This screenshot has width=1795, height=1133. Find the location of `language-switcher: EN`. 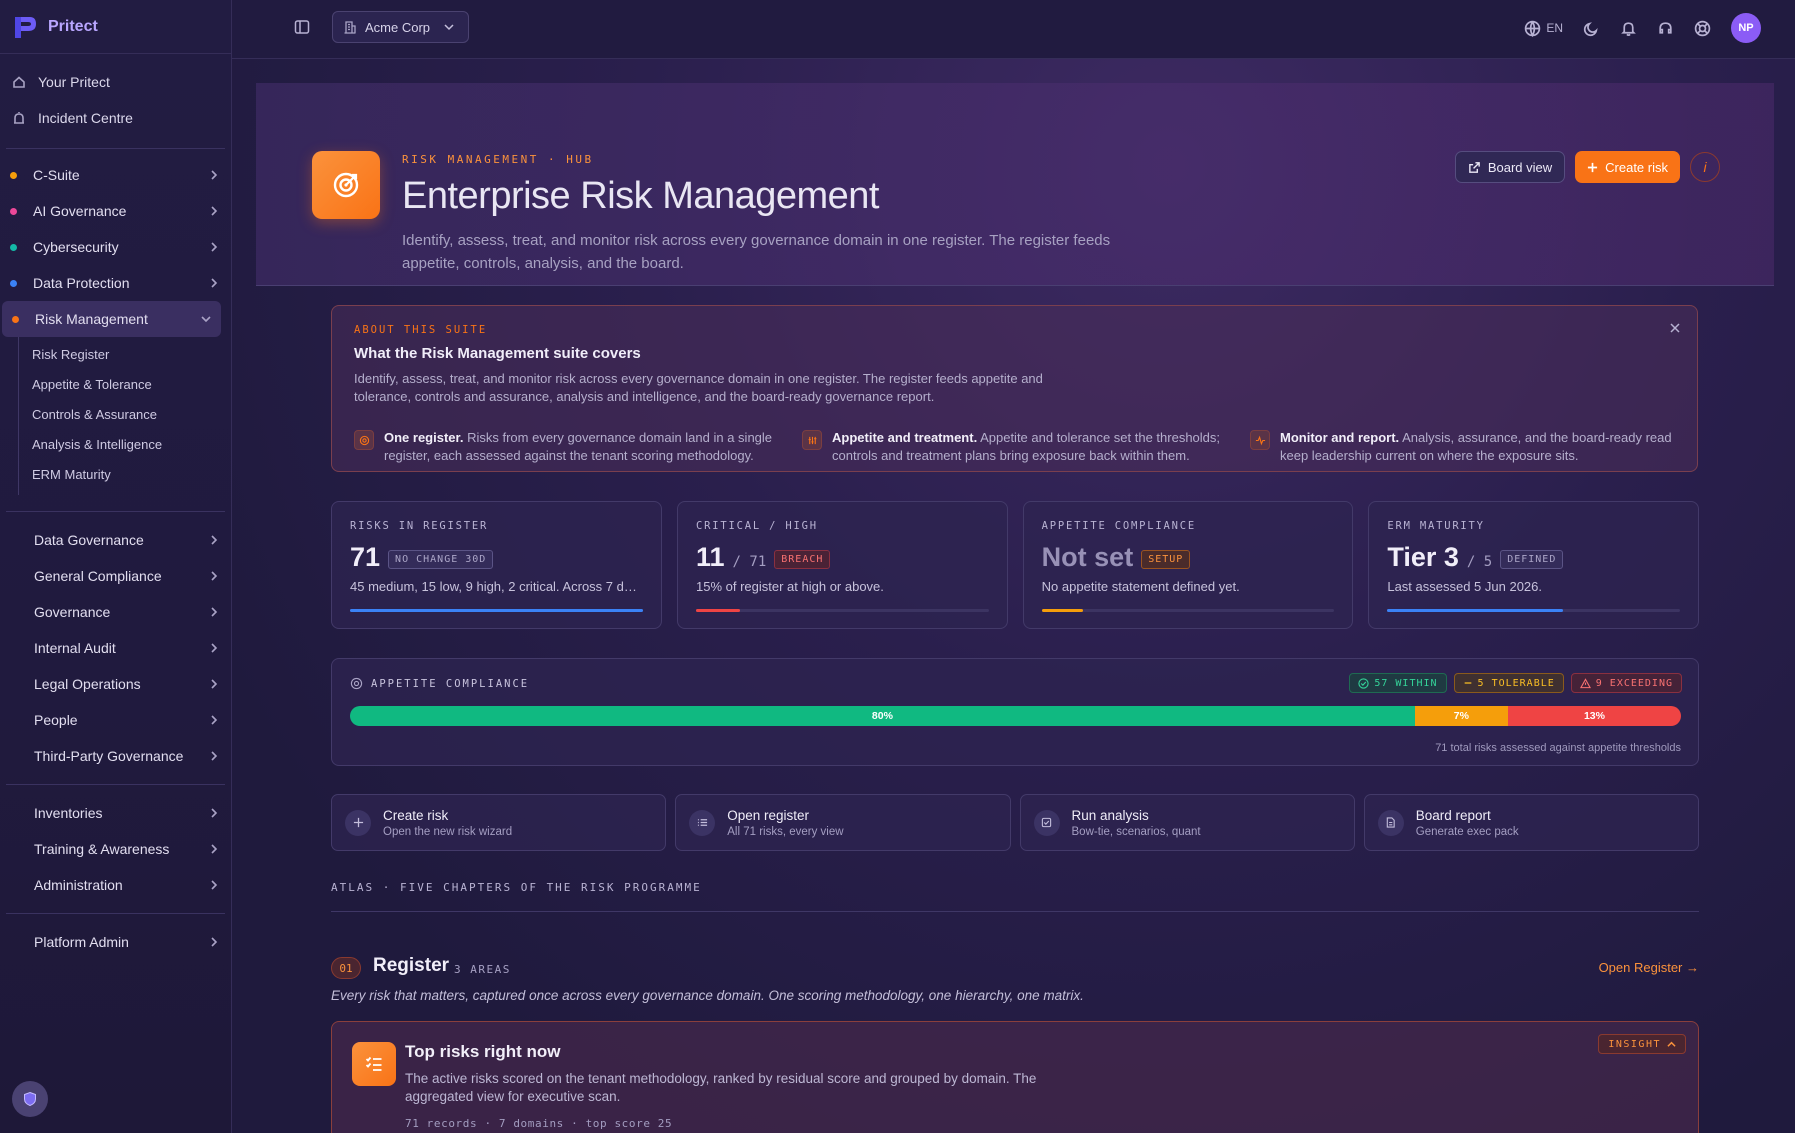

language-switcher: EN is located at coordinates (1543, 28).